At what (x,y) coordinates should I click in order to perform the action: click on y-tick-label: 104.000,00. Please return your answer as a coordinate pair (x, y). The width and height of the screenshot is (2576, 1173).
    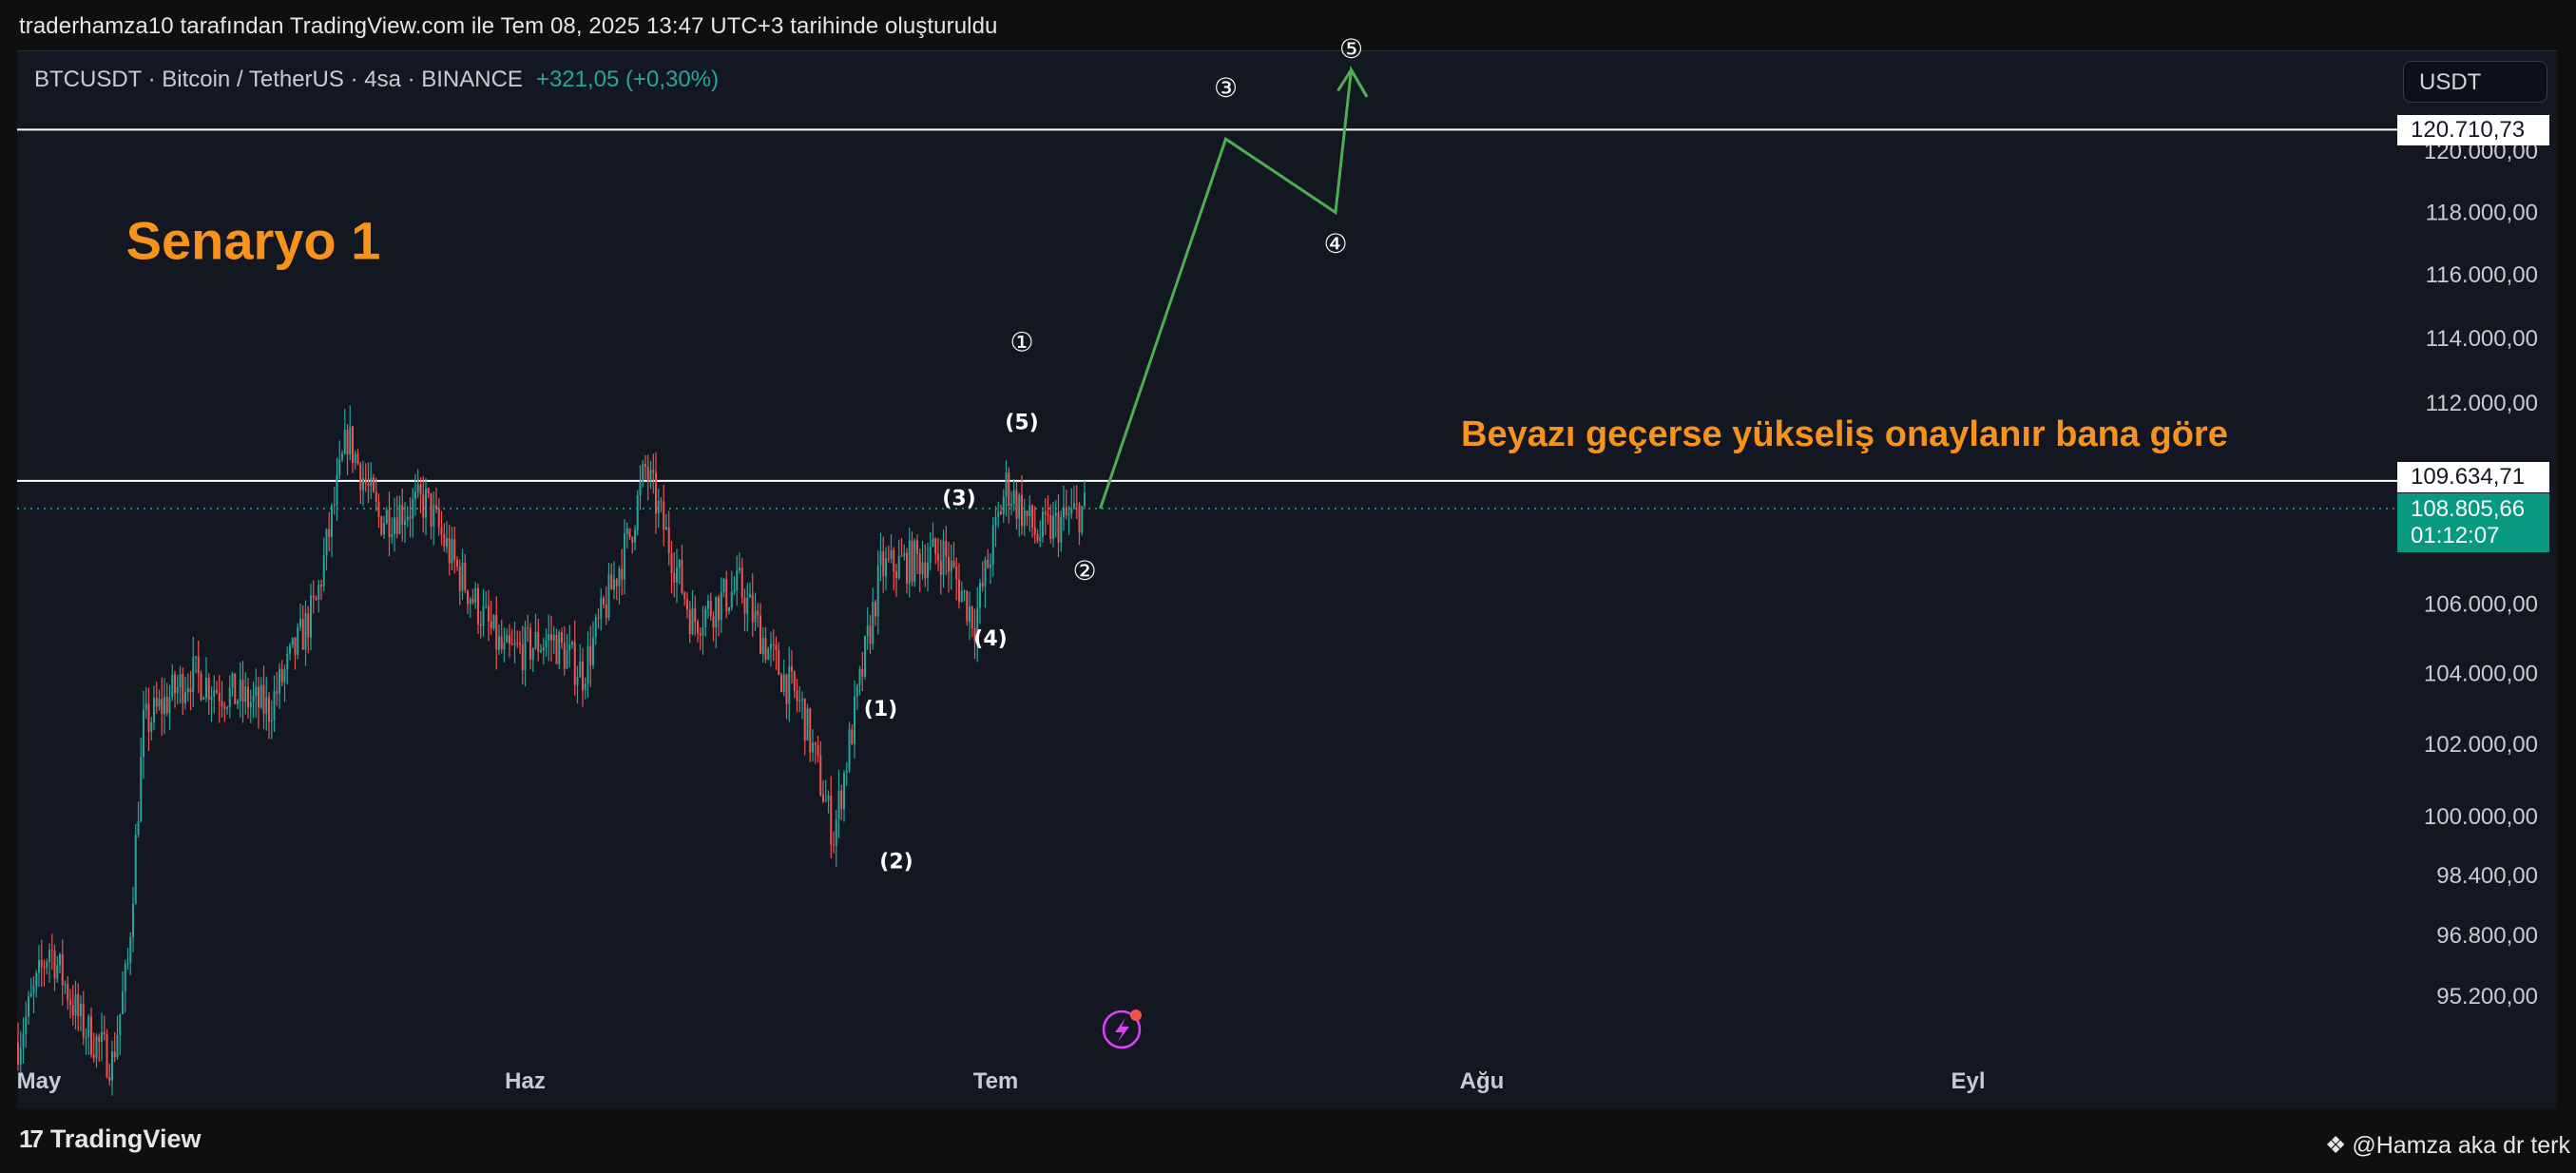
    Looking at the image, I should click on (2481, 674).